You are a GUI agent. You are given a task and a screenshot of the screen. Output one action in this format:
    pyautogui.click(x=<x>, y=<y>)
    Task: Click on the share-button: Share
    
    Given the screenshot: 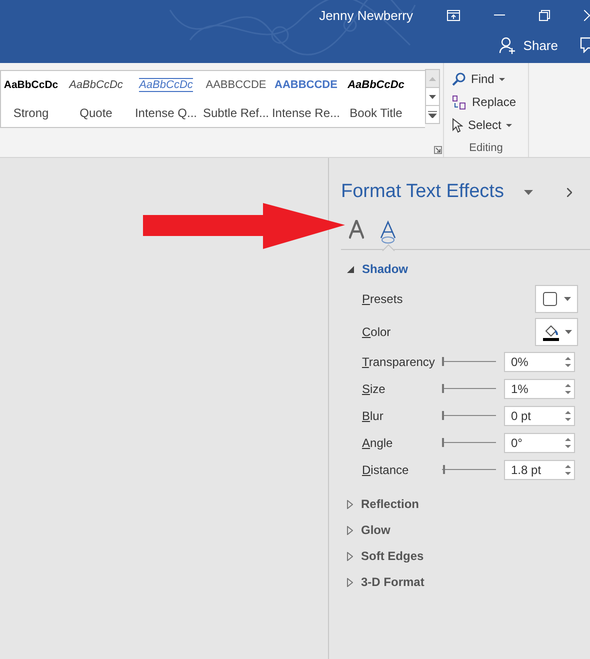 What is the action you would take?
    pyautogui.click(x=528, y=45)
    